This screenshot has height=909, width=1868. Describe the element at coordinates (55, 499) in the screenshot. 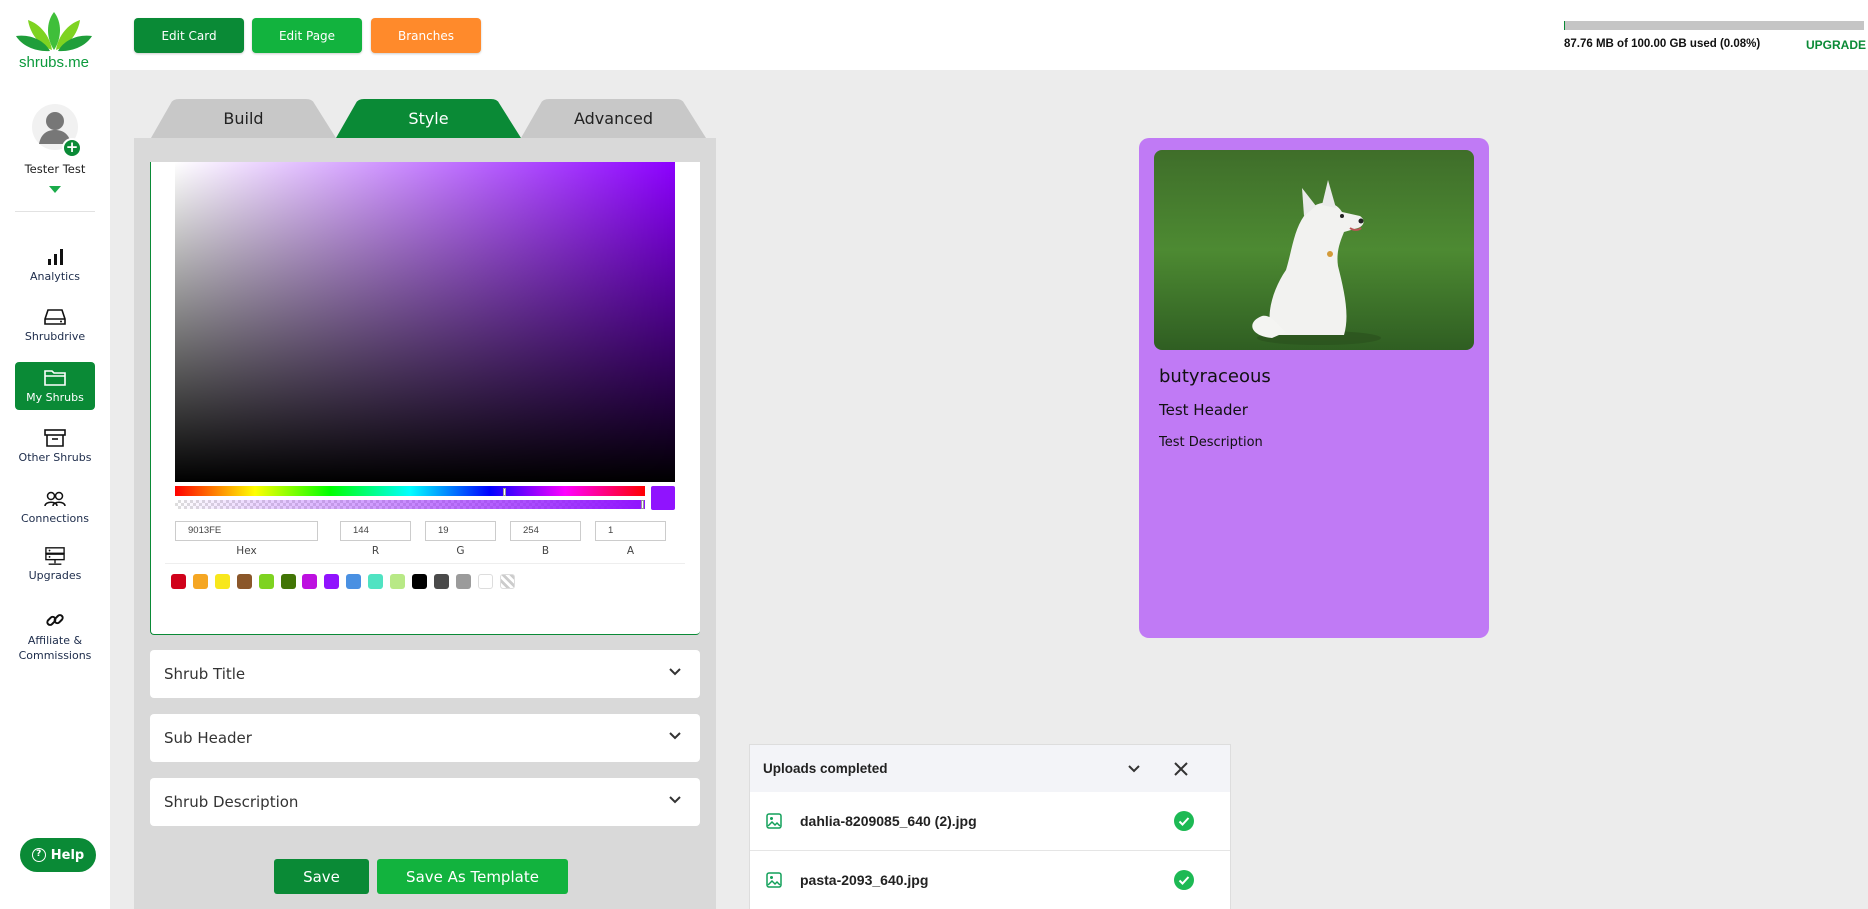

I see `people-icon` at that location.